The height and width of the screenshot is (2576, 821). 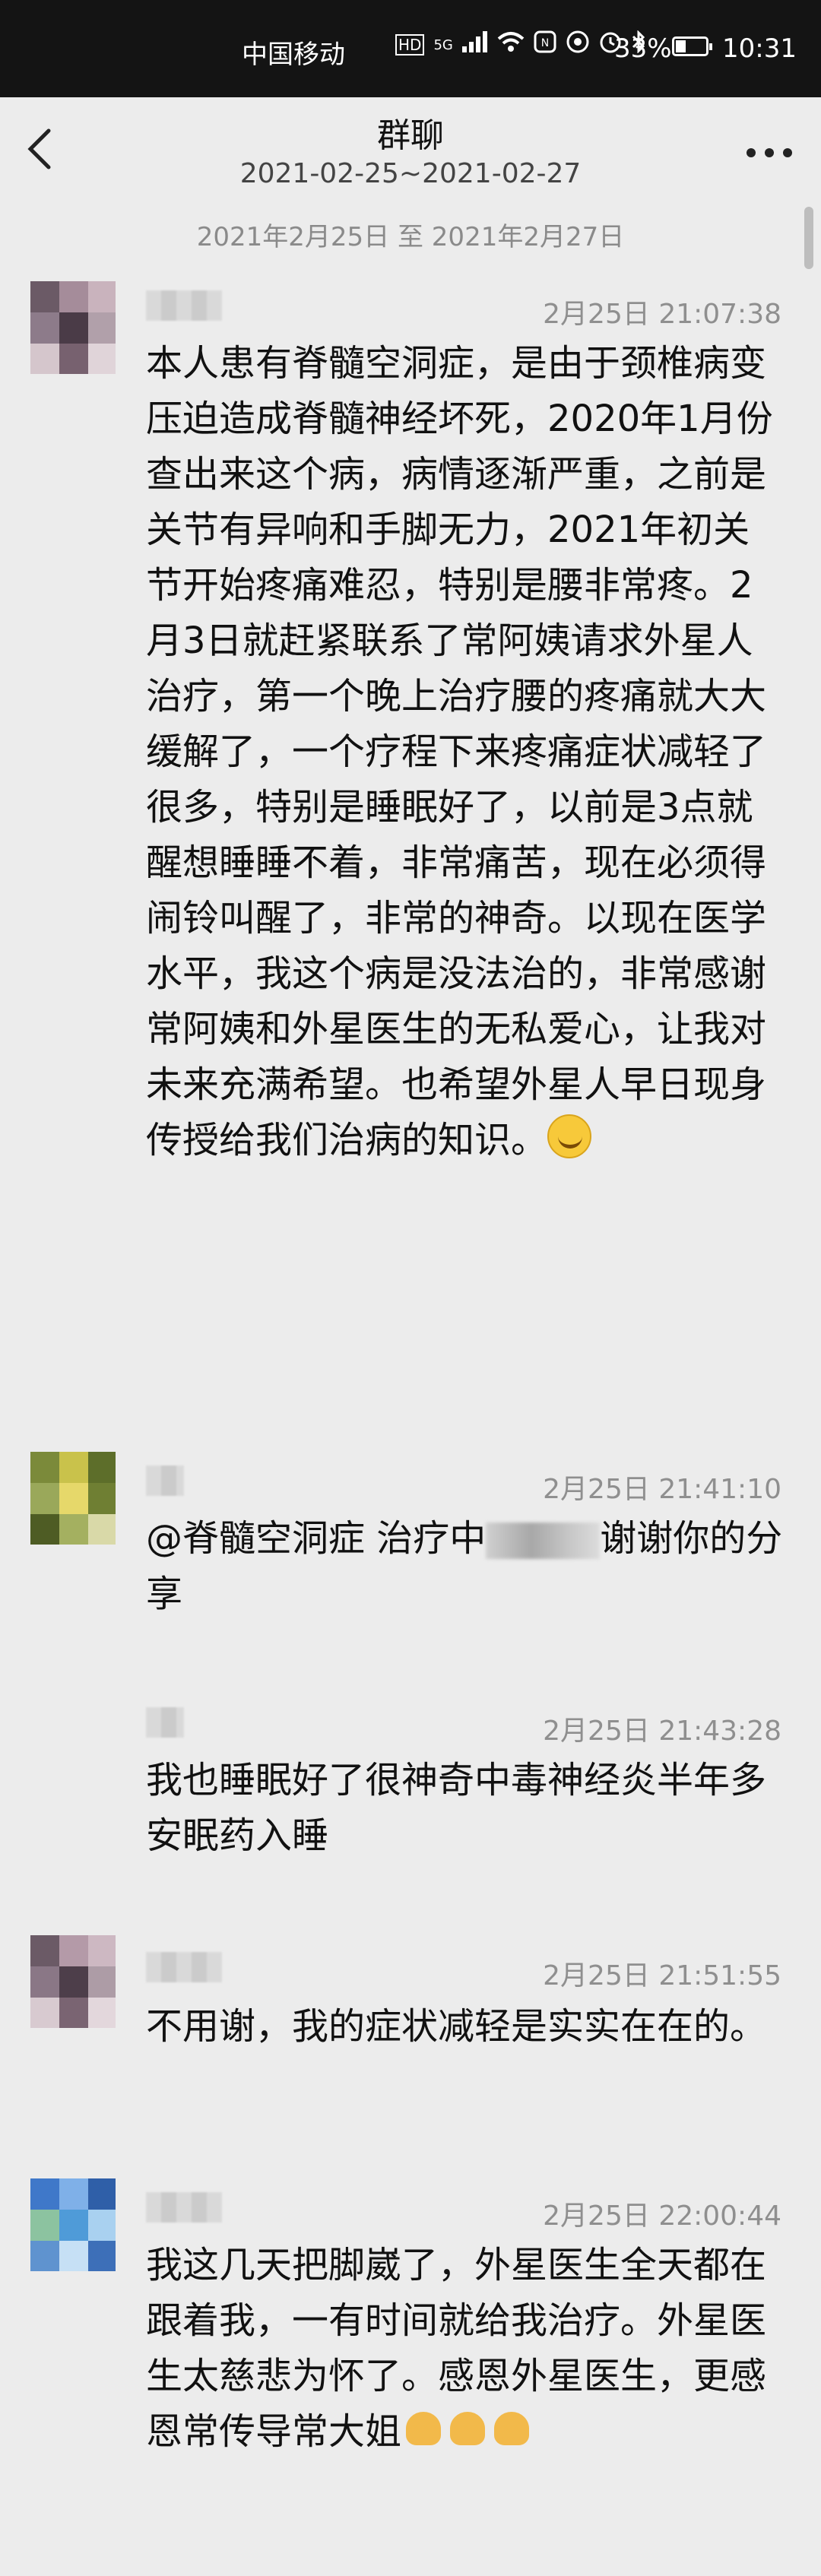 What do you see at coordinates (662, 1975) in the screenshot?
I see `message-time: 2月25日 21:51:55` at bounding box center [662, 1975].